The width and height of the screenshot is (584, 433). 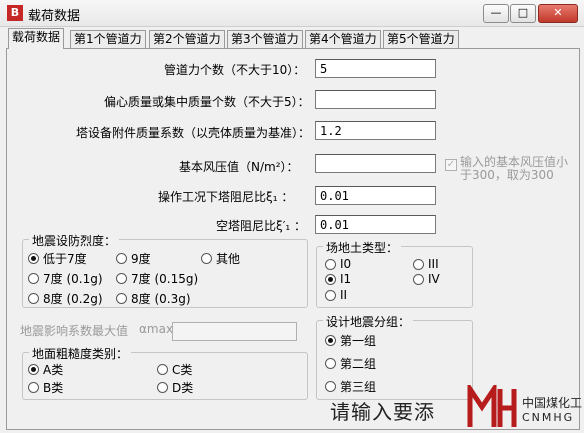 What do you see at coordinates (193, 133) in the screenshot?
I see `attachment-mass-coef-label: 塔设备附件质量系数（以壳体质量为基准）：` at bounding box center [193, 133].